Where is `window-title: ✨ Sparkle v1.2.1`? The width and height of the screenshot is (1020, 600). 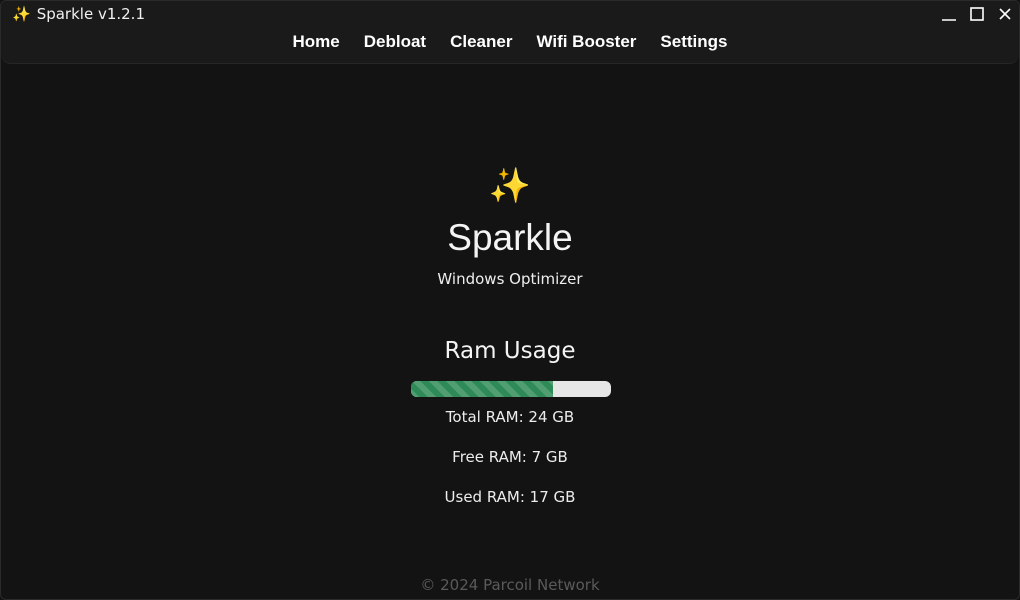
window-title: ✨ Sparkle v1.2.1 is located at coordinates (78, 14).